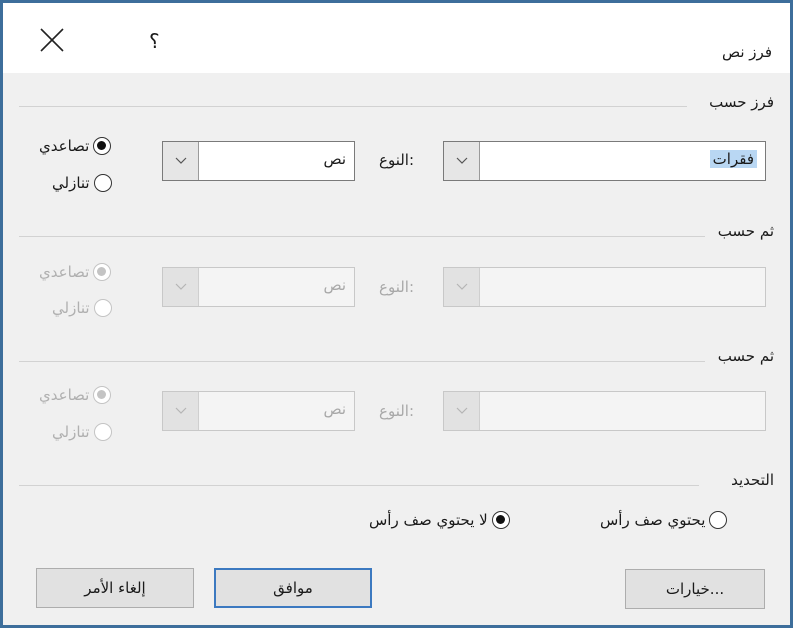 The height and width of the screenshot is (628, 793). What do you see at coordinates (746, 52) in the screenshot?
I see `dialog-title: فرز نص` at bounding box center [746, 52].